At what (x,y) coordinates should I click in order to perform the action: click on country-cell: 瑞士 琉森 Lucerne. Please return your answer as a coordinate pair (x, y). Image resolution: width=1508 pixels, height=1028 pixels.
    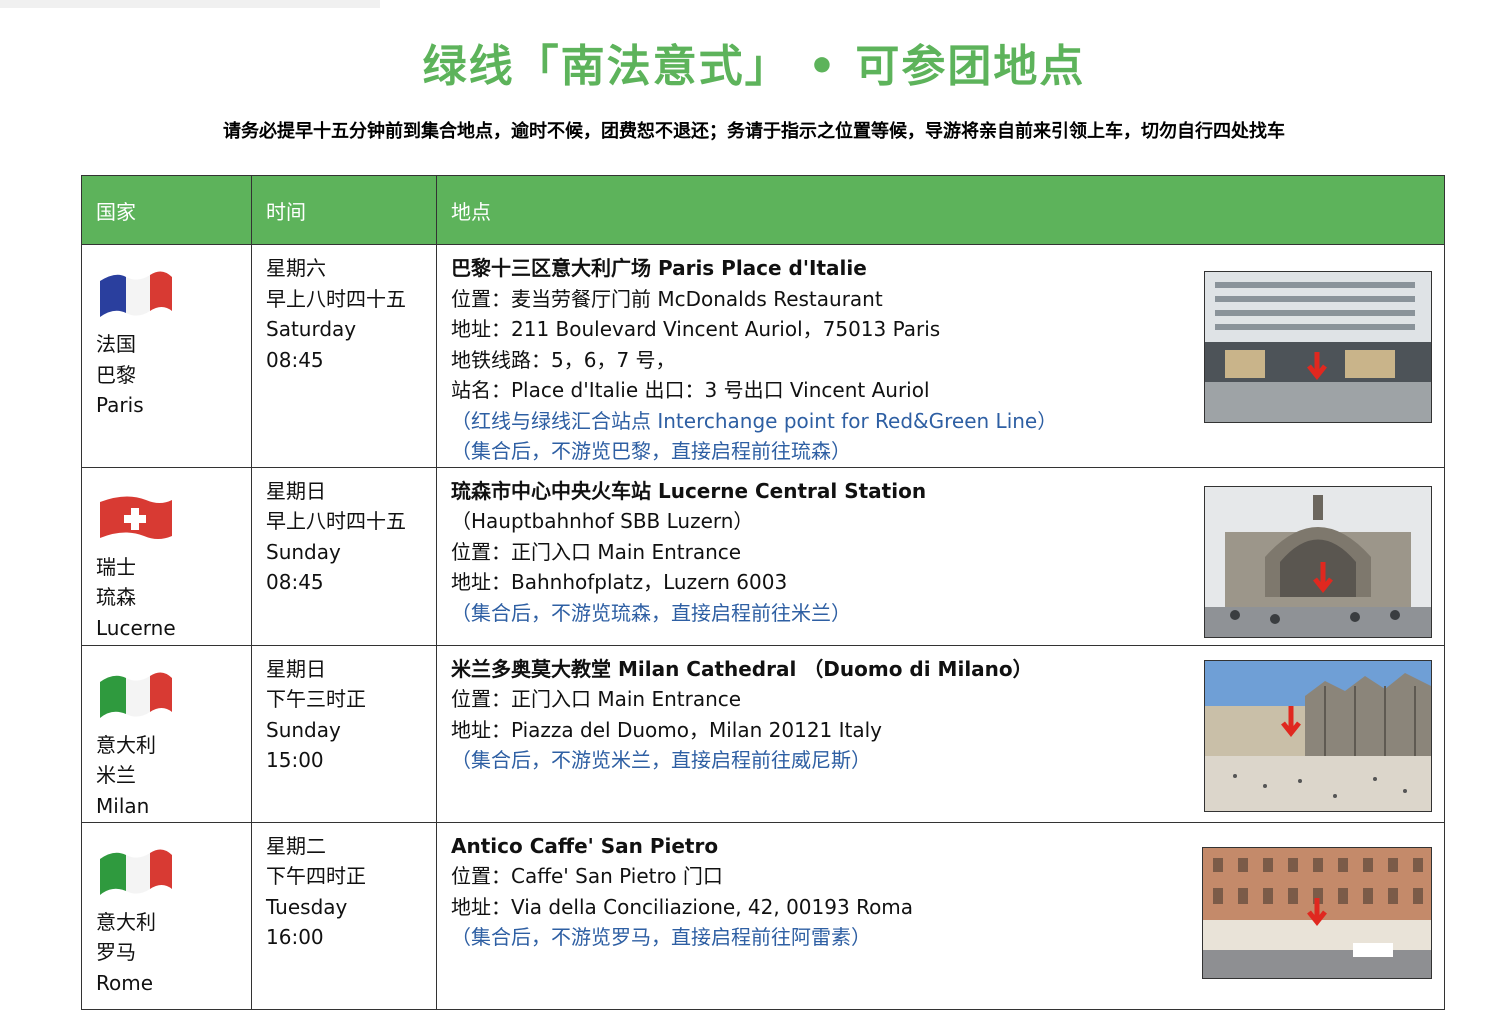
    Looking at the image, I should click on (166, 556).